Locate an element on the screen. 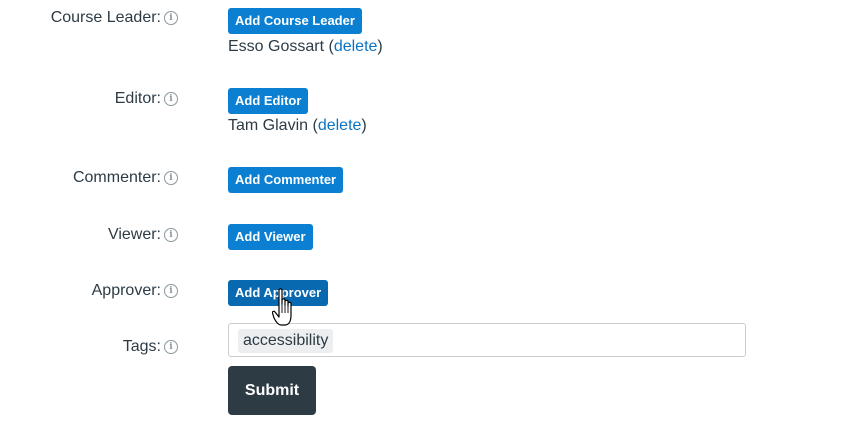 The width and height of the screenshot is (849, 434). member-name: Esso Gossart is located at coordinates (276, 46).